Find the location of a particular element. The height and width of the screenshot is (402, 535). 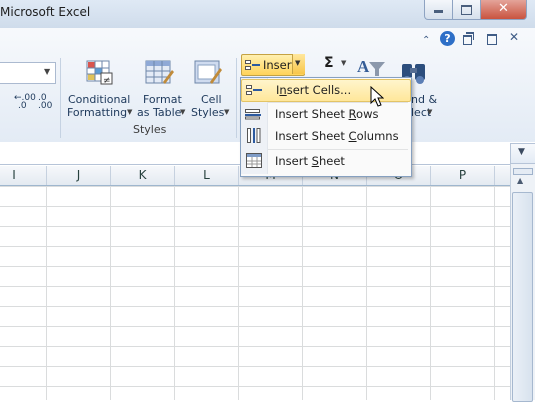

menu-item-label: heet is located at coordinates (331, 161).